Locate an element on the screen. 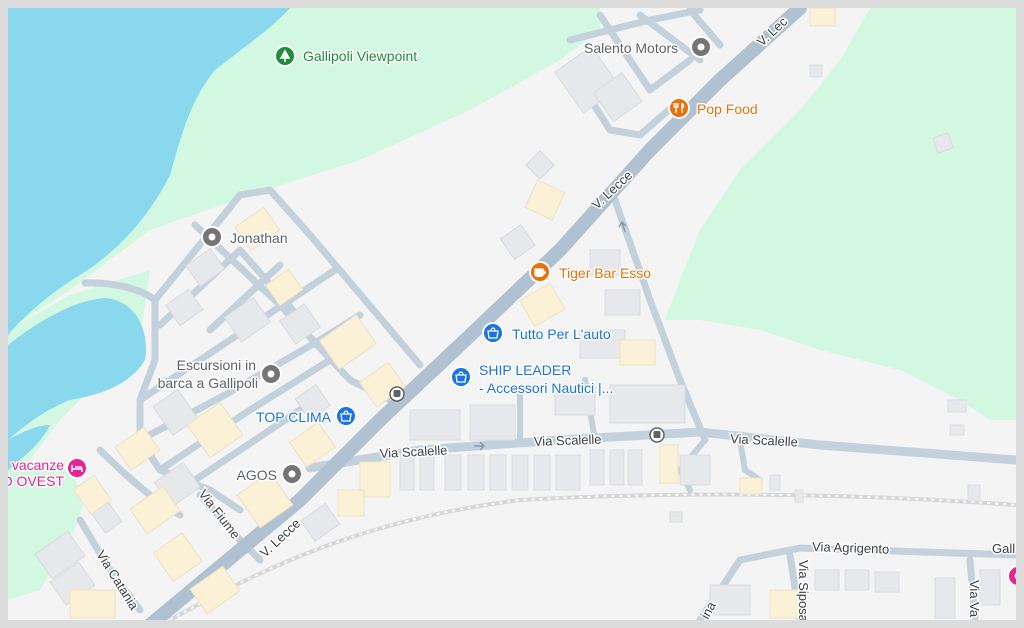  poi-jonathan: Jonathan is located at coordinates (245, 237).